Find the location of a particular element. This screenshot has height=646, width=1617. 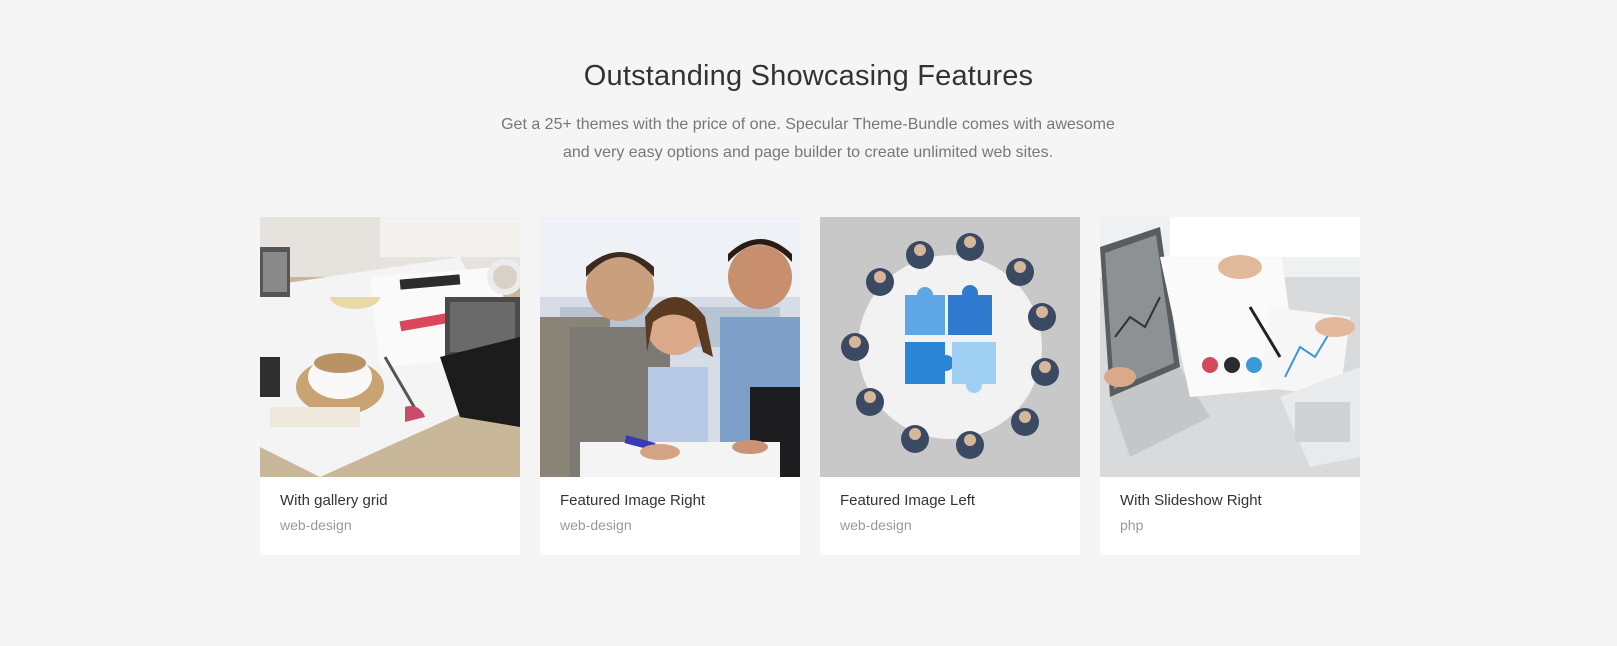

team-meeting-photo is located at coordinates (670, 347).